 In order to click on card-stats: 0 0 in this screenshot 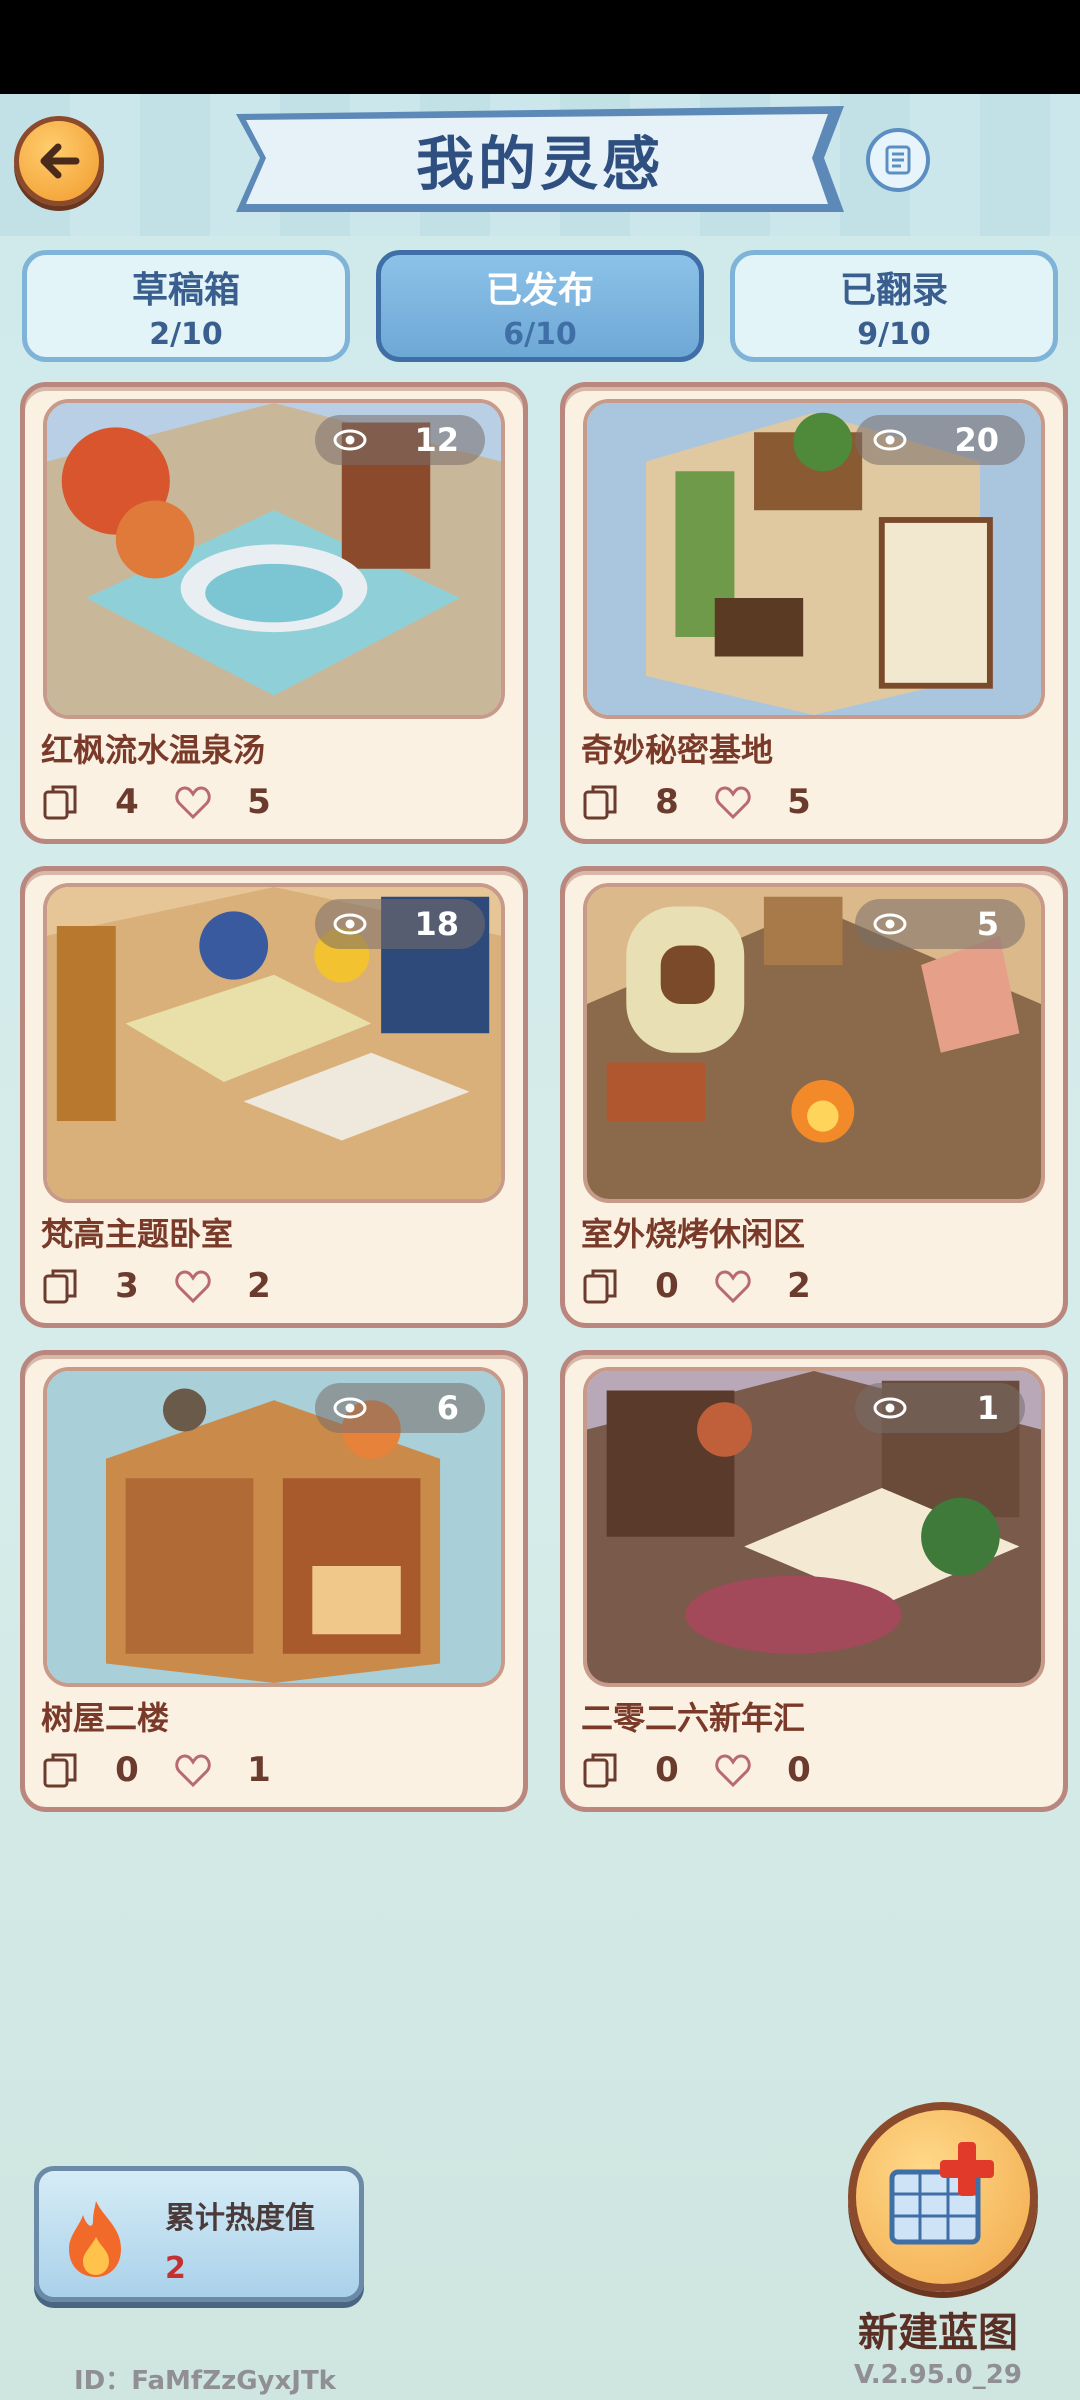, I will do `click(713, 1770)`.